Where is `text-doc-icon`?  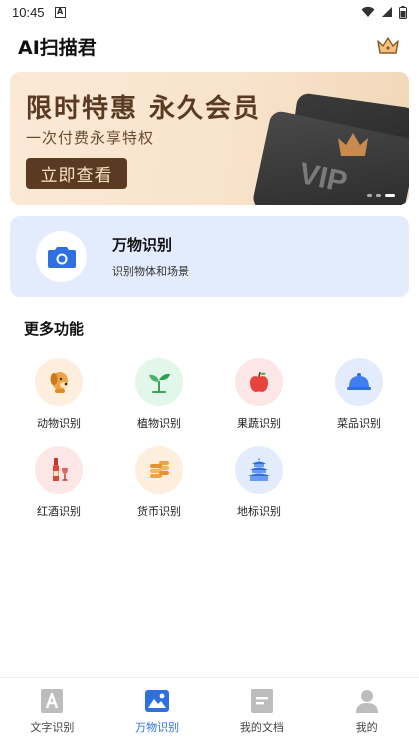
text-doc-icon is located at coordinates (52, 701).